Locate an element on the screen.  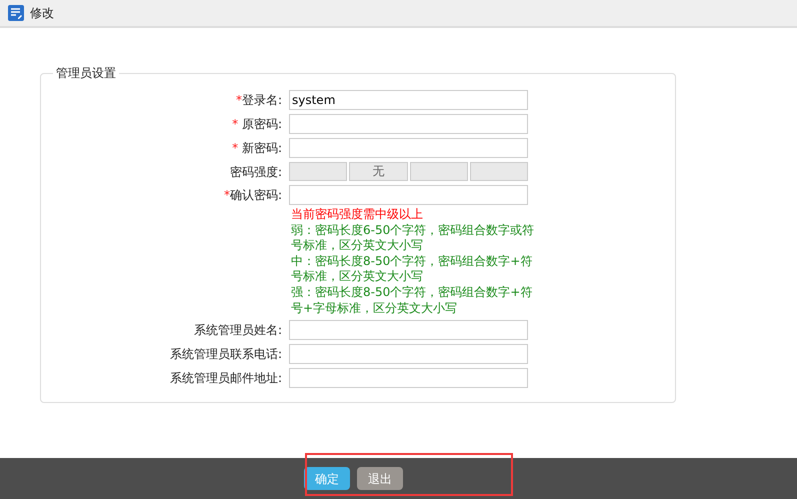
field-label: 新密码: is located at coordinates (262, 148).